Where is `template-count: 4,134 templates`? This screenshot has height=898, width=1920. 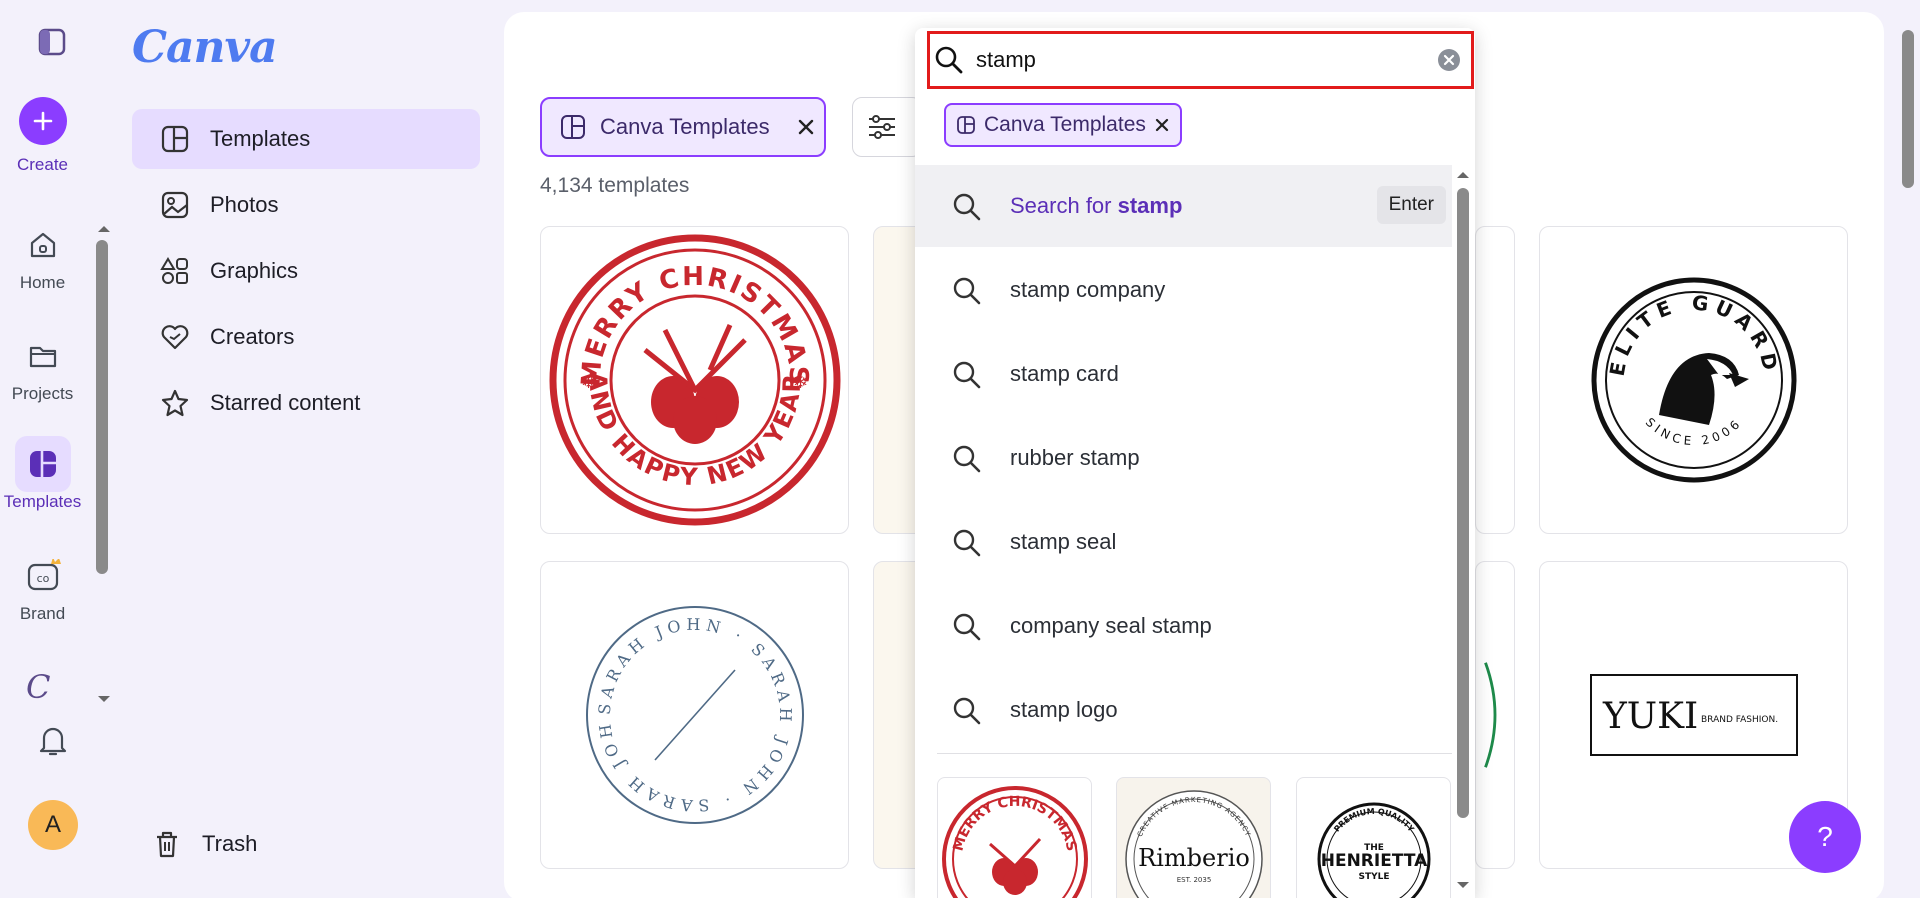
template-count: 4,134 templates is located at coordinates (615, 185).